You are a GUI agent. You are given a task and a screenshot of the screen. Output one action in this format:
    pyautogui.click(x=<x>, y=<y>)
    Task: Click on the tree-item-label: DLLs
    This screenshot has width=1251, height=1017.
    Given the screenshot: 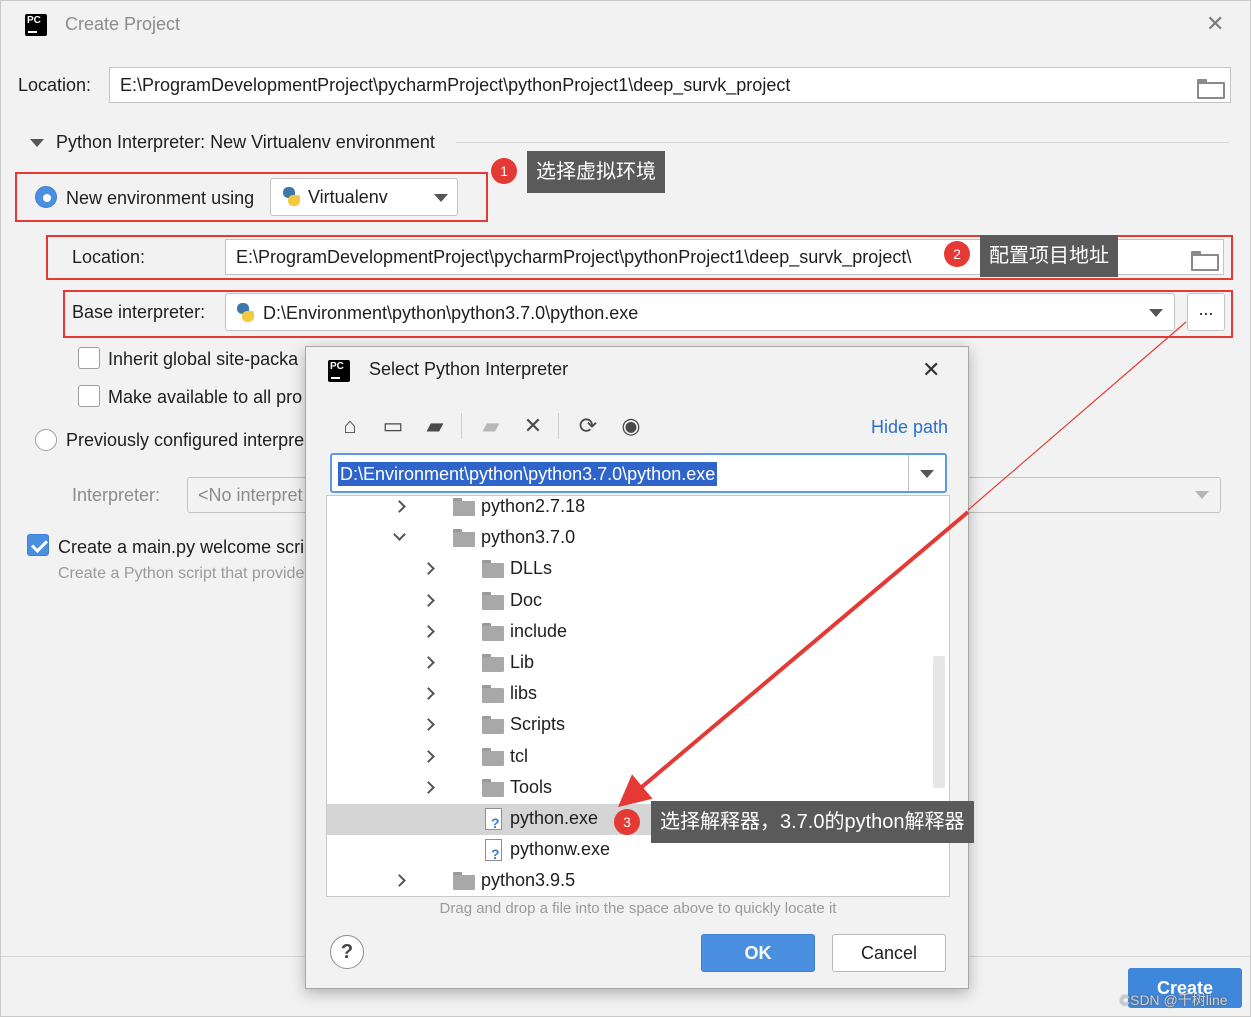 What is the action you would take?
    pyautogui.click(x=531, y=568)
    